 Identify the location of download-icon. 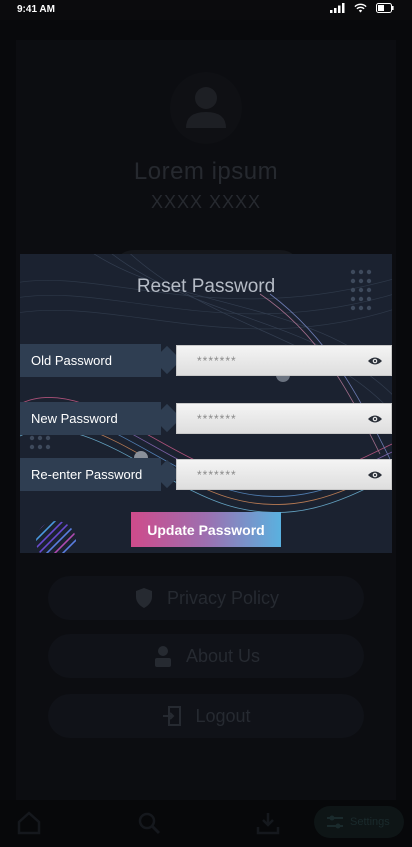
(268, 823).